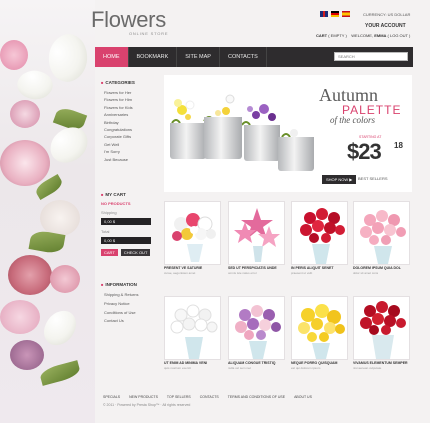 The image size is (430, 423). What do you see at coordinates (149, 33) in the screenshot?
I see `logo-subtitle: ONLINE STORE` at bounding box center [149, 33].